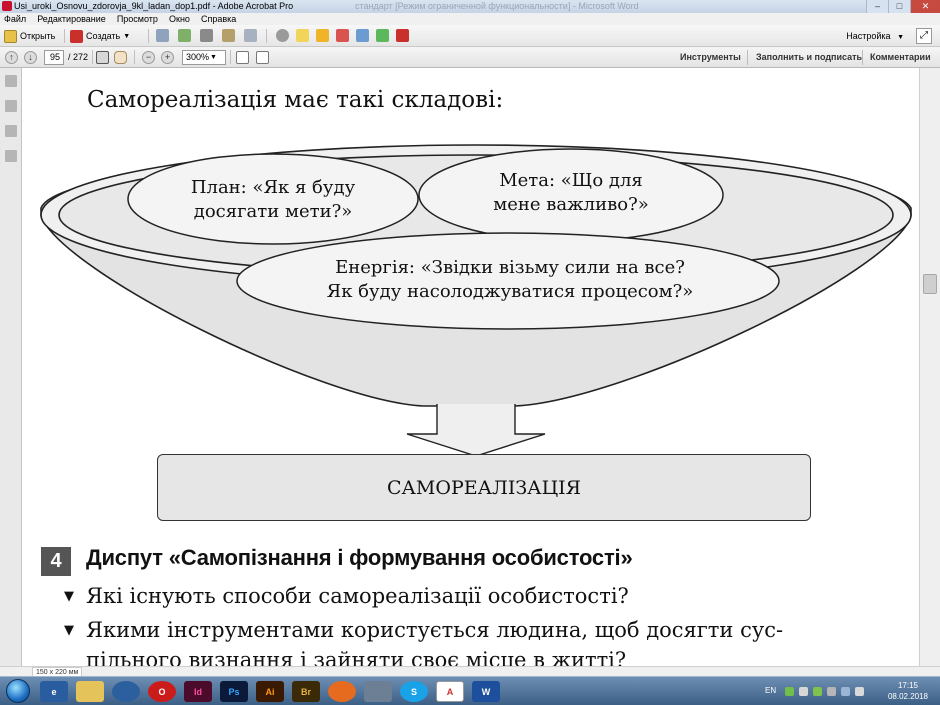 This screenshot has height=705, width=940. What do you see at coordinates (414, 691) in the screenshot?
I see `skype-icon: S` at bounding box center [414, 691].